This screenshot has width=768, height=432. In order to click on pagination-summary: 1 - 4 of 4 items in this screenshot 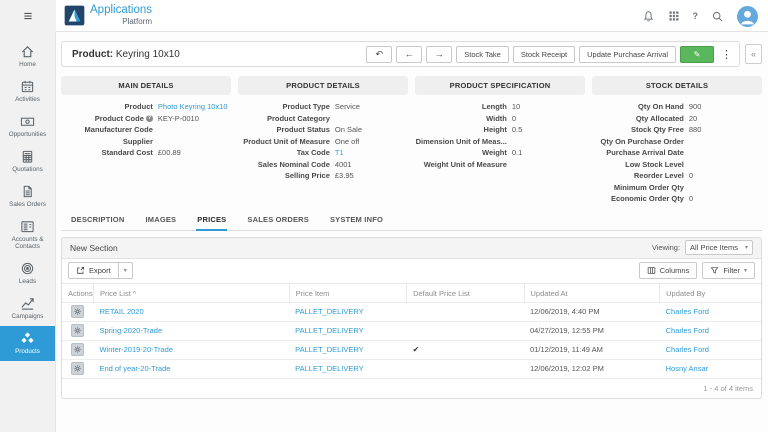, I will do `click(411, 387)`.